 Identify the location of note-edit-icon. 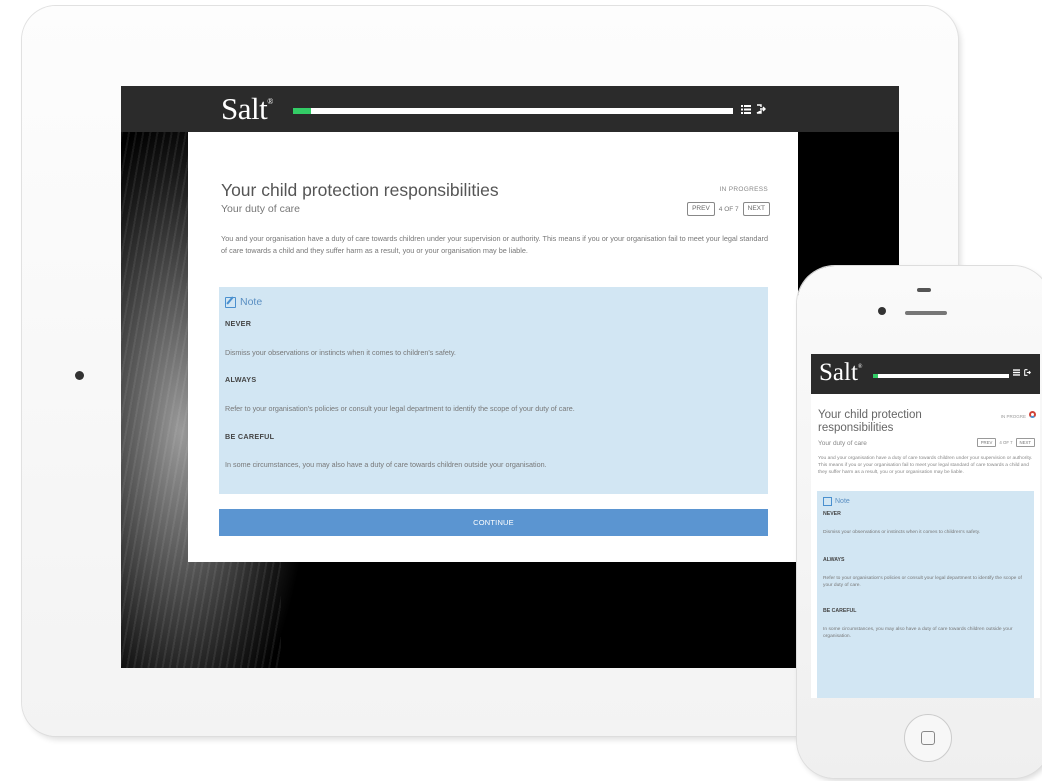
(230, 302).